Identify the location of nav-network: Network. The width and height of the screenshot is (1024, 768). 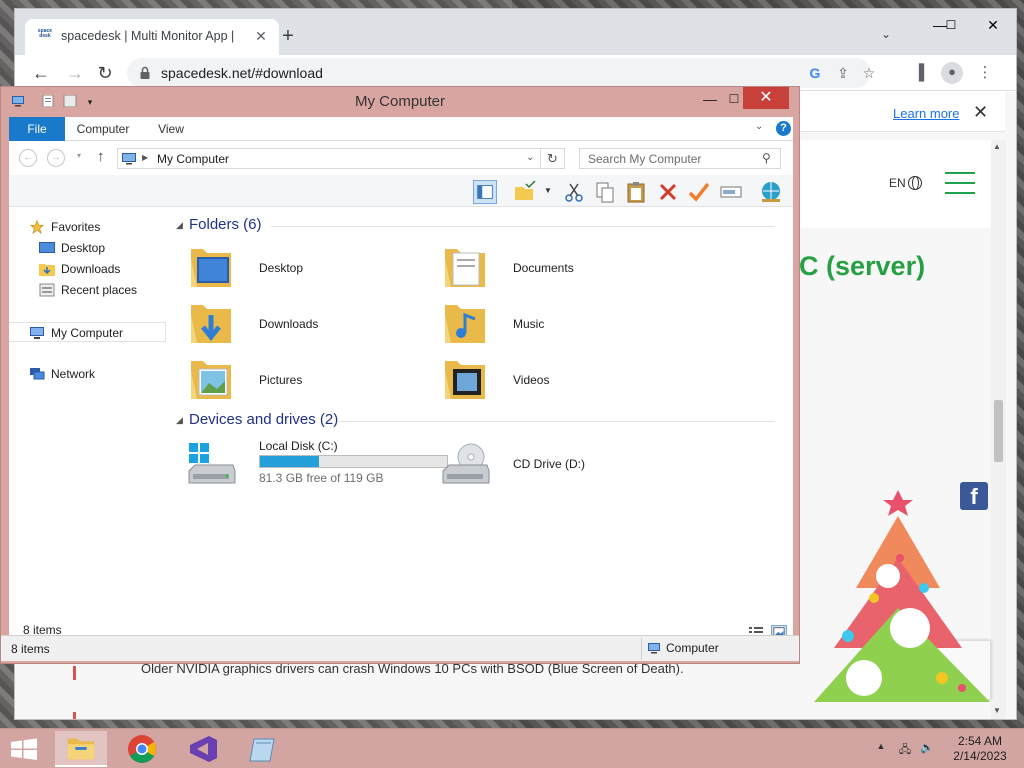
(107, 374).